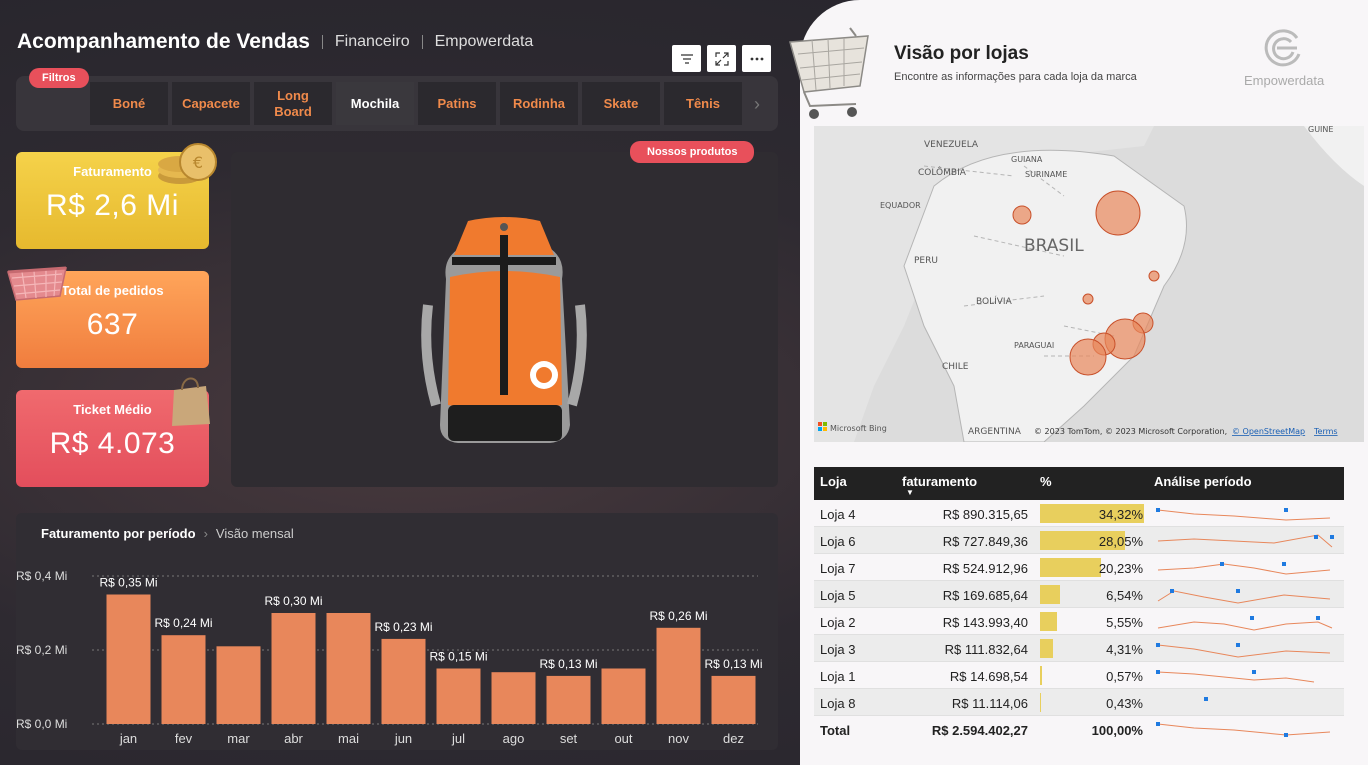  What do you see at coordinates (1079, 702) in the screenshot?
I see `table-row: Loja 8 R$ 11.114,06 0,43%` at bounding box center [1079, 702].